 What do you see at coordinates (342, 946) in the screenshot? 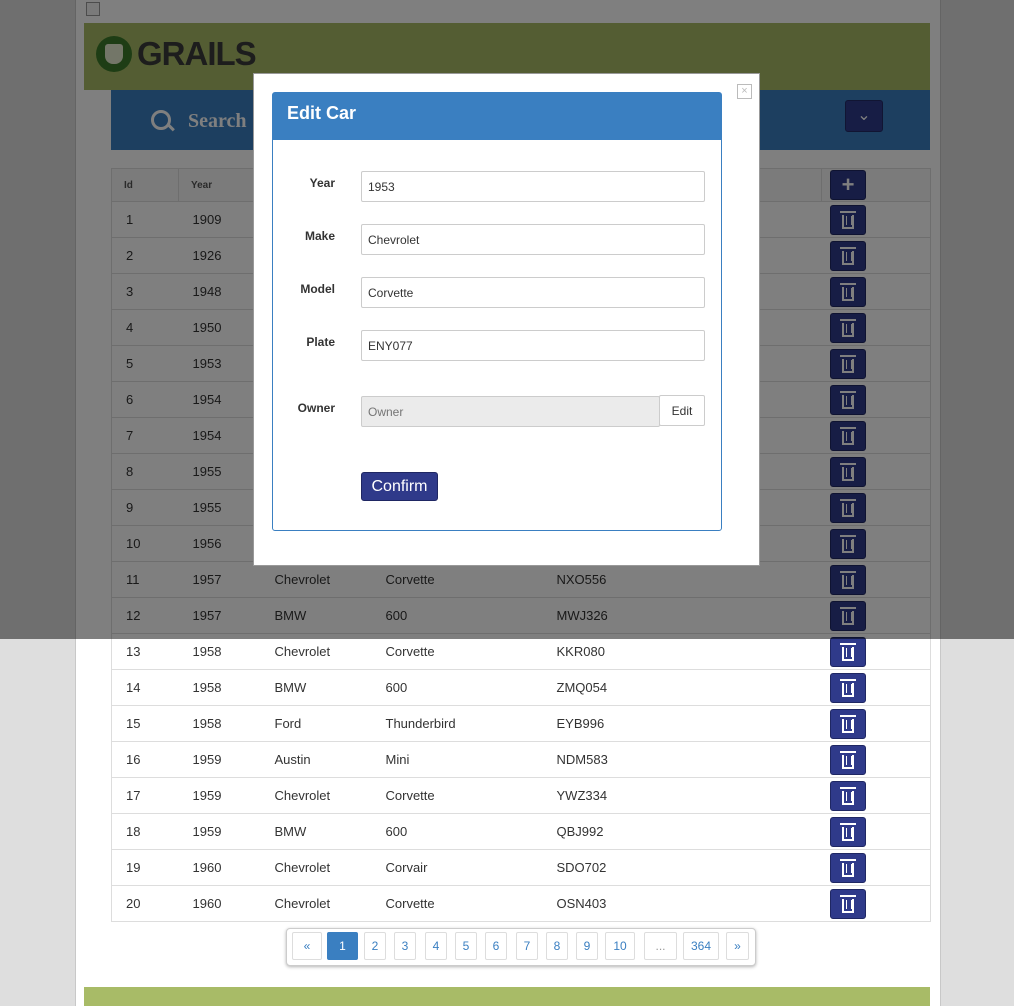
I see `page-link-1: 1` at bounding box center [342, 946].